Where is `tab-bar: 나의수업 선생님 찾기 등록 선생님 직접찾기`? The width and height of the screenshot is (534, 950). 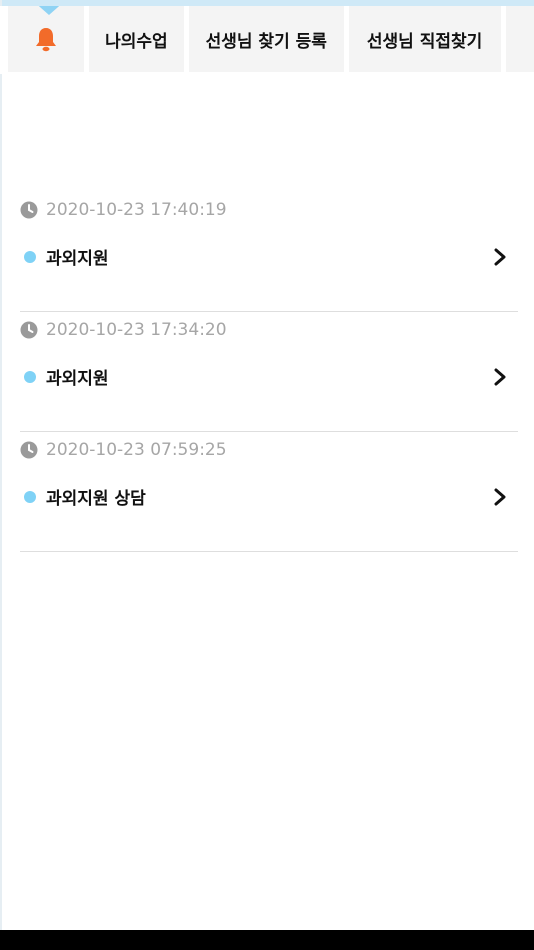
tab-bar: 나의수업 선생님 찾기 등록 선생님 직접찾기 is located at coordinates (267, 40).